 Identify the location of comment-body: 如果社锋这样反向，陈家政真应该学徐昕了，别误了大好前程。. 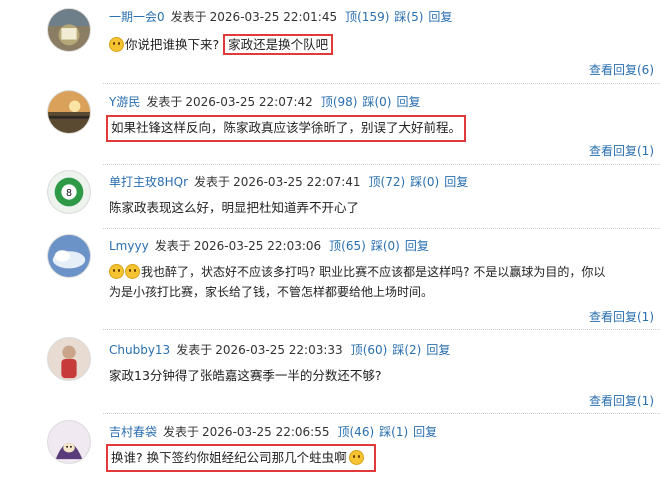
(385, 128).